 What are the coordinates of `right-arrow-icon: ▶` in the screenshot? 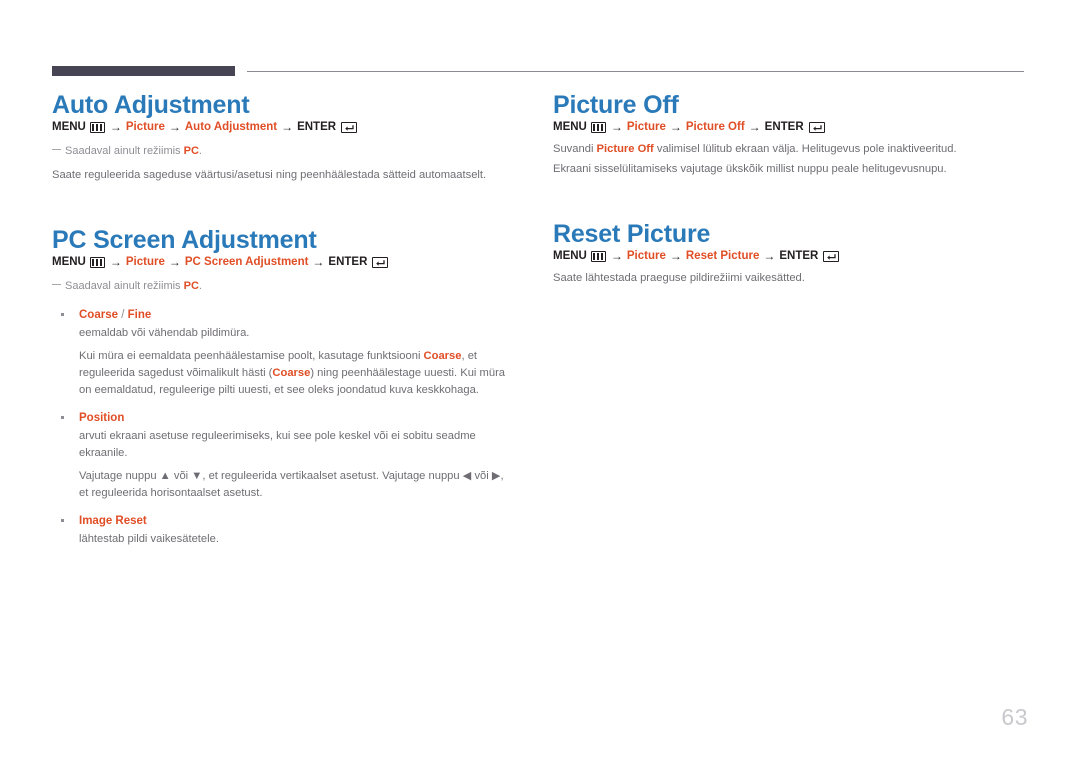 It's located at (496, 476).